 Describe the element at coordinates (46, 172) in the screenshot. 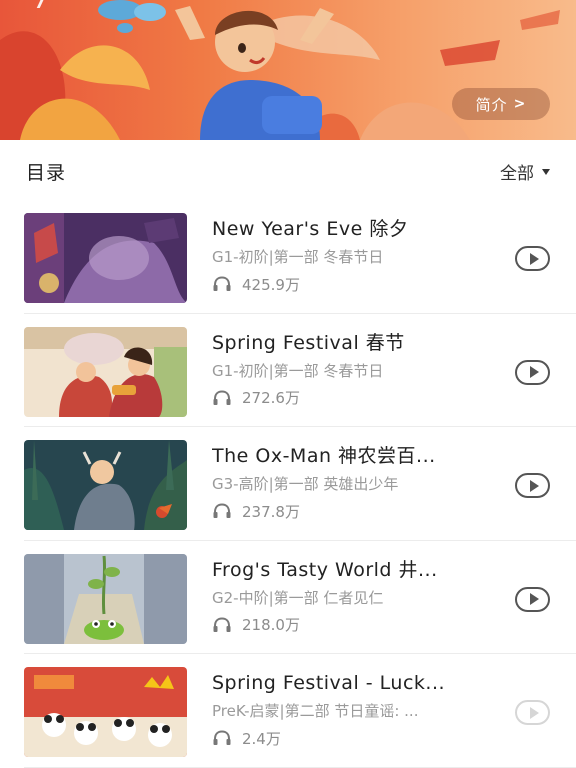

I see `catalog-title: 目录` at that location.